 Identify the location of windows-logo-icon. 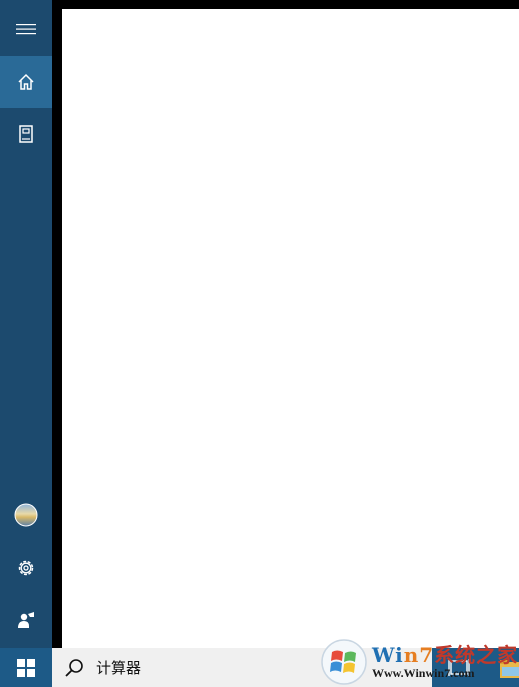
(26, 667).